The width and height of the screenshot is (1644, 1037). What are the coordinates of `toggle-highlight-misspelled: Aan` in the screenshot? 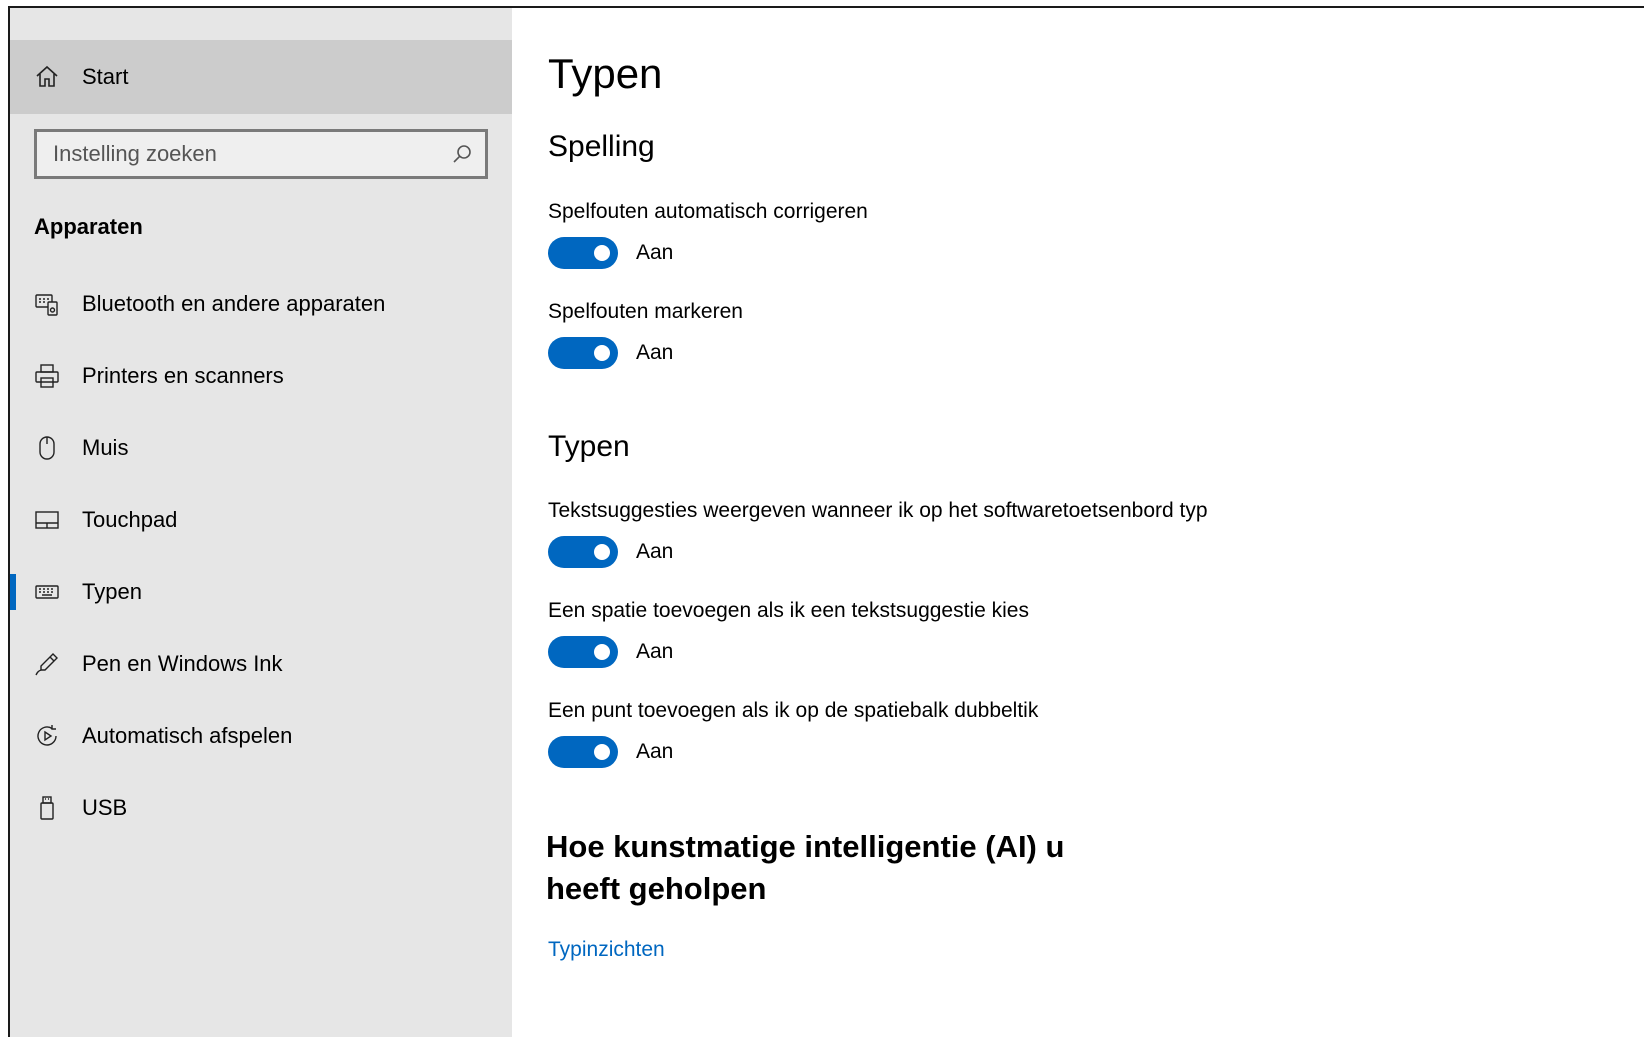 It's located at (610, 353).